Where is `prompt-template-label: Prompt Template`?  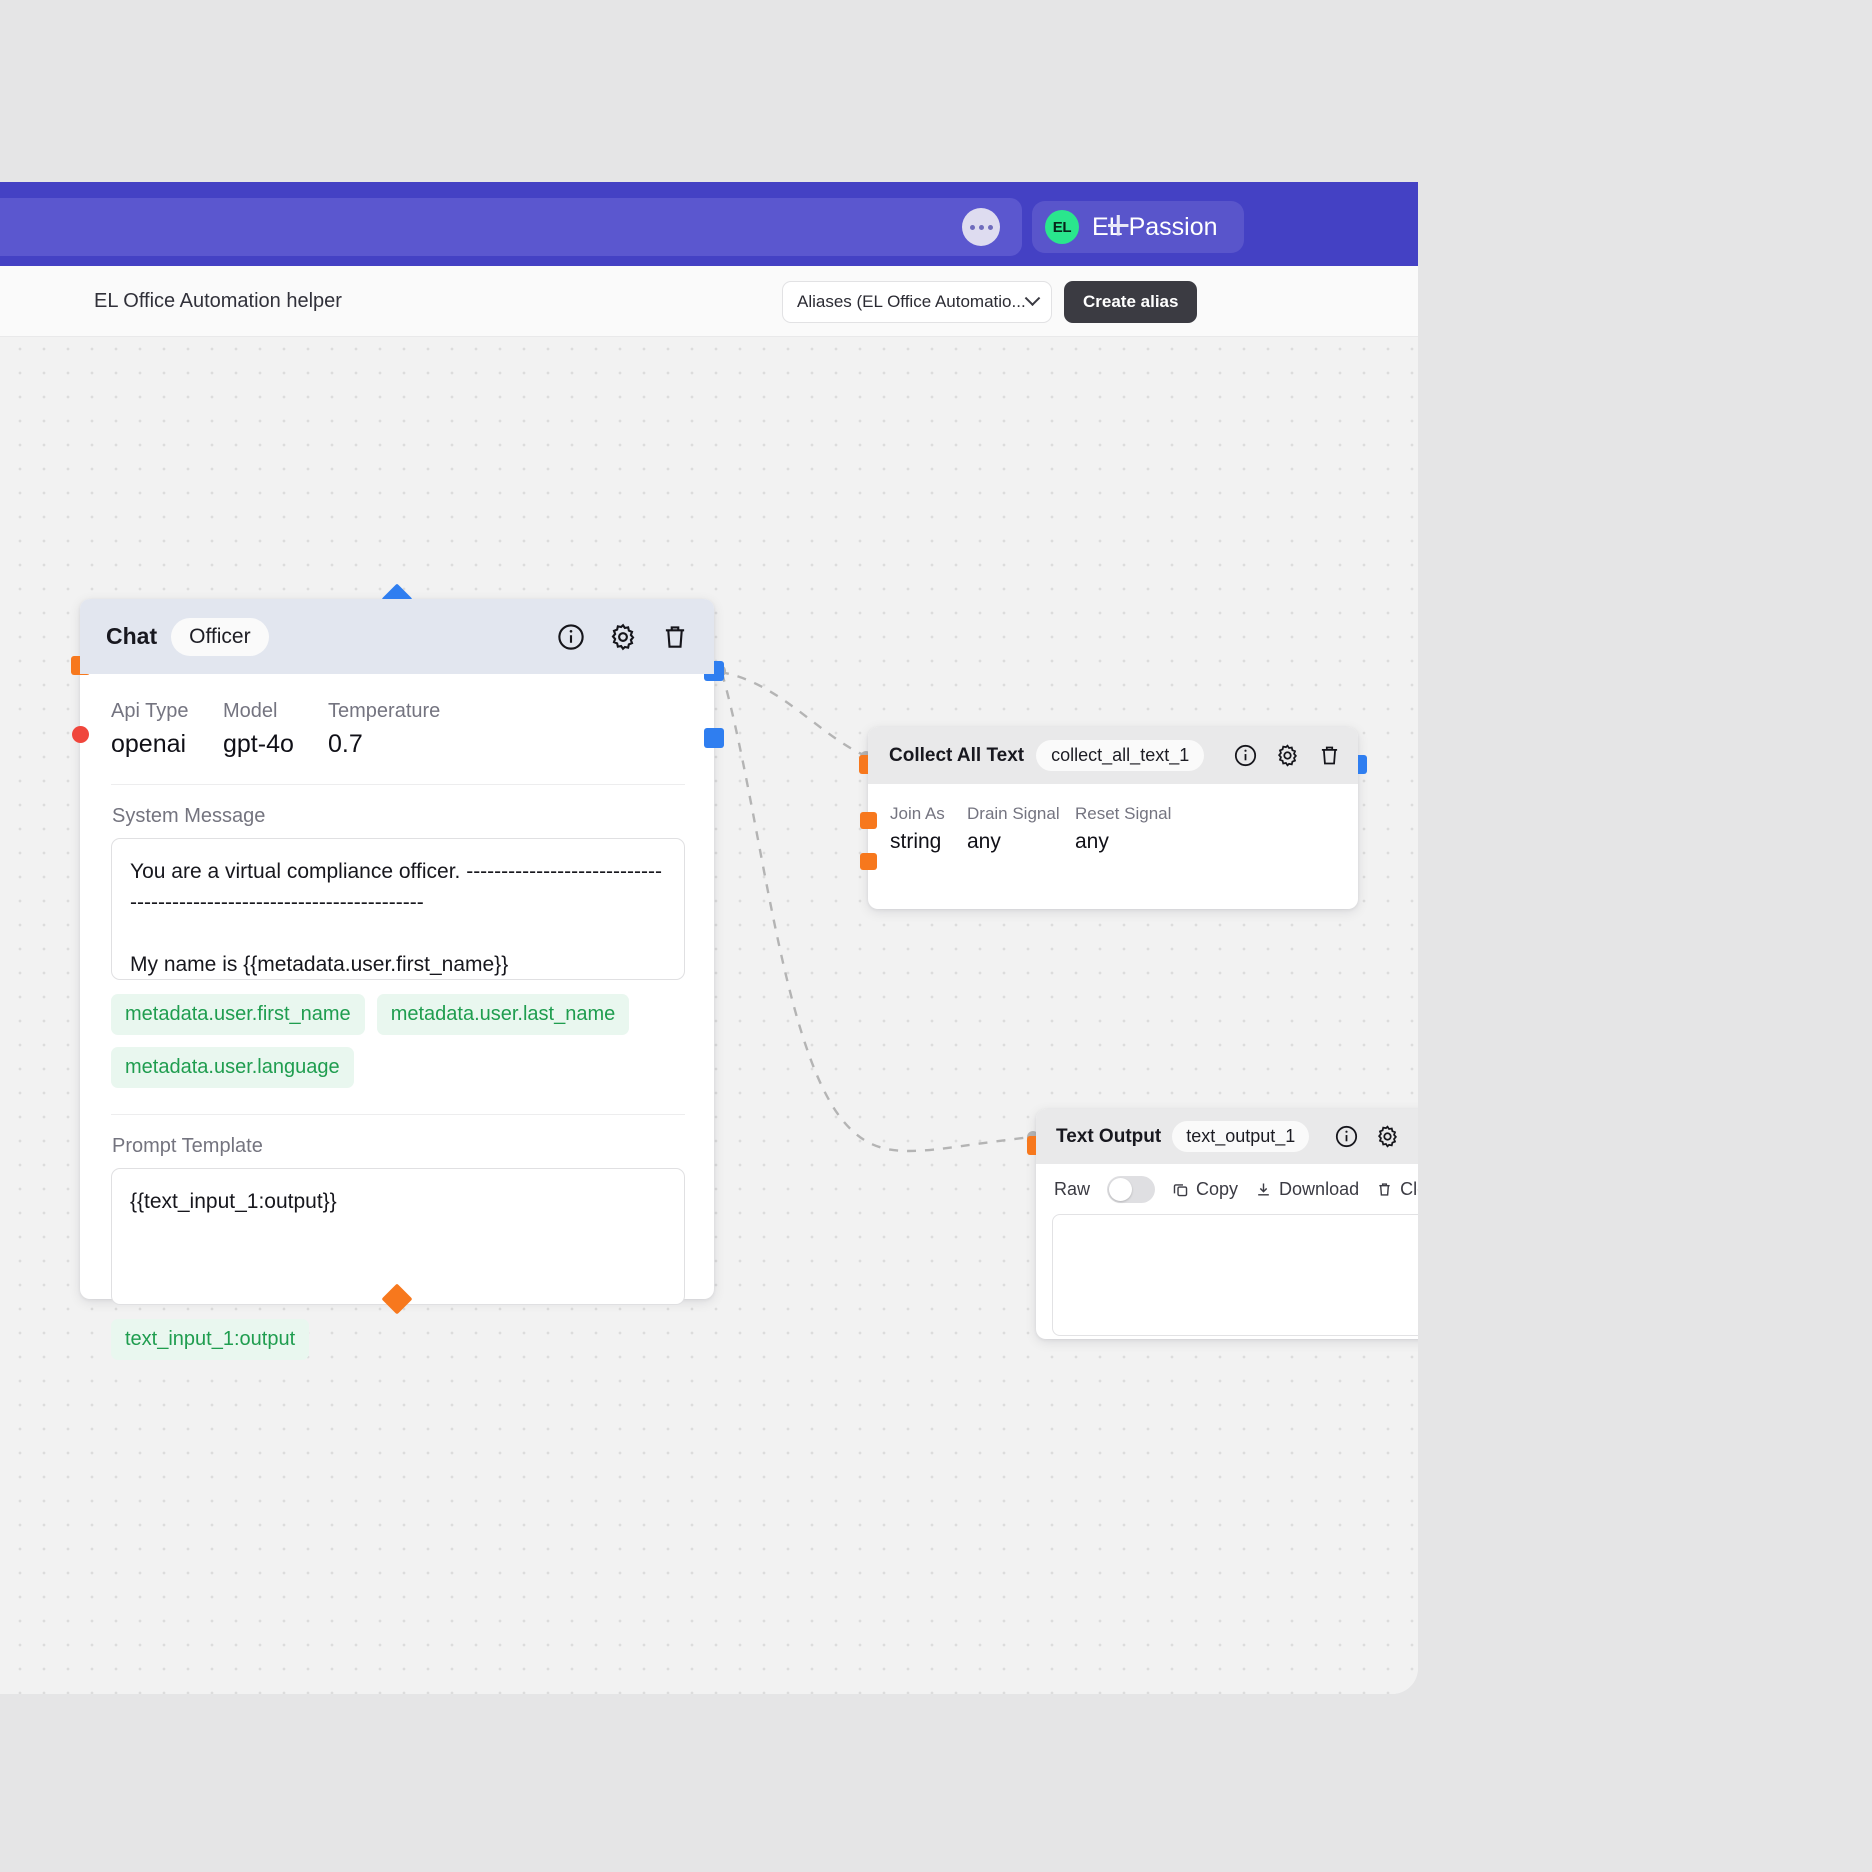
prompt-template-label: Prompt Template is located at coordinates (187, 1146).